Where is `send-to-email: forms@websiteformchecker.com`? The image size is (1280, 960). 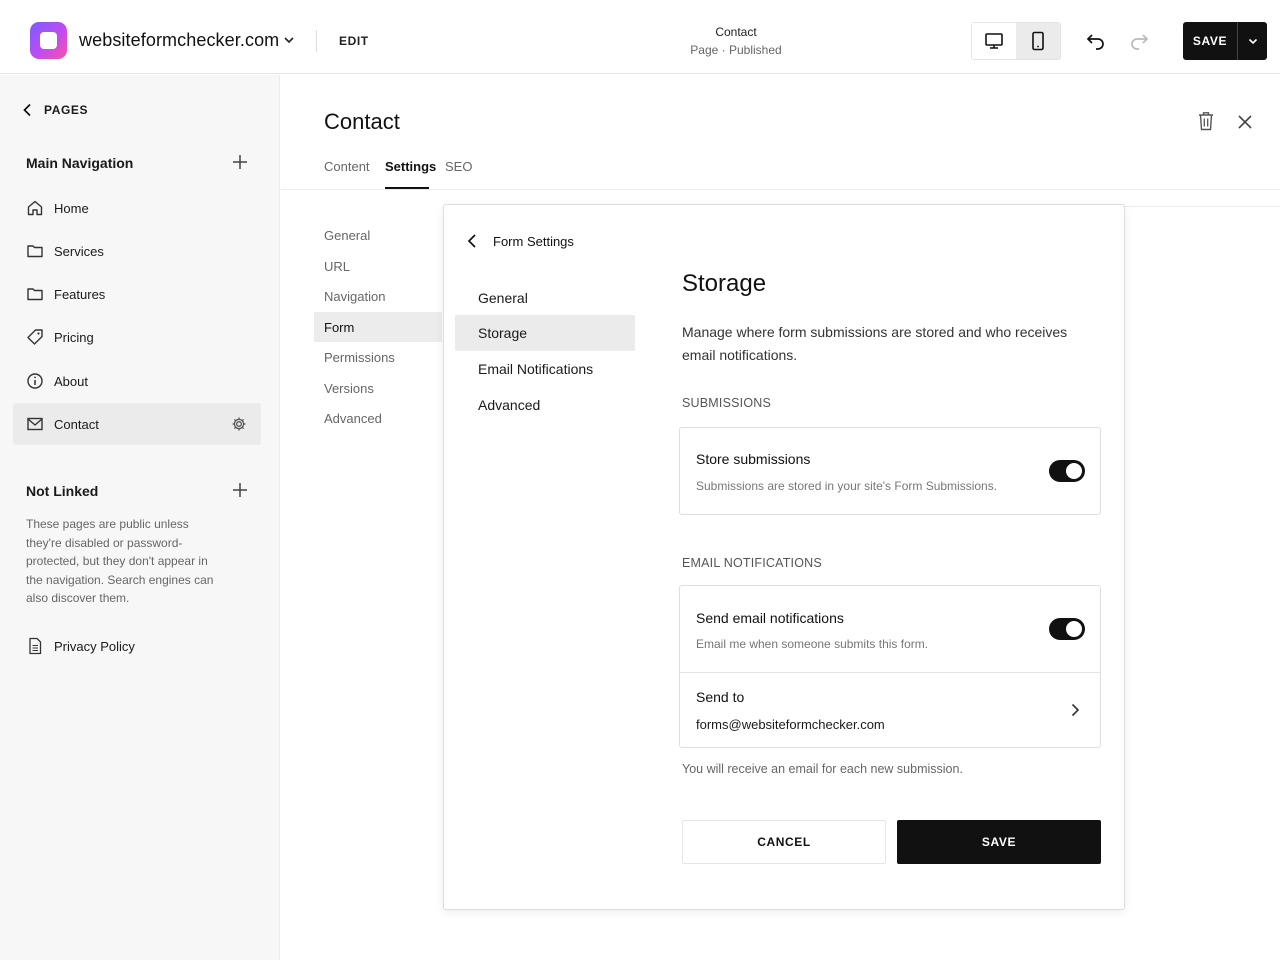 send-to-email: forms@websiteformchecker.com is located at coordinates (790, 724).